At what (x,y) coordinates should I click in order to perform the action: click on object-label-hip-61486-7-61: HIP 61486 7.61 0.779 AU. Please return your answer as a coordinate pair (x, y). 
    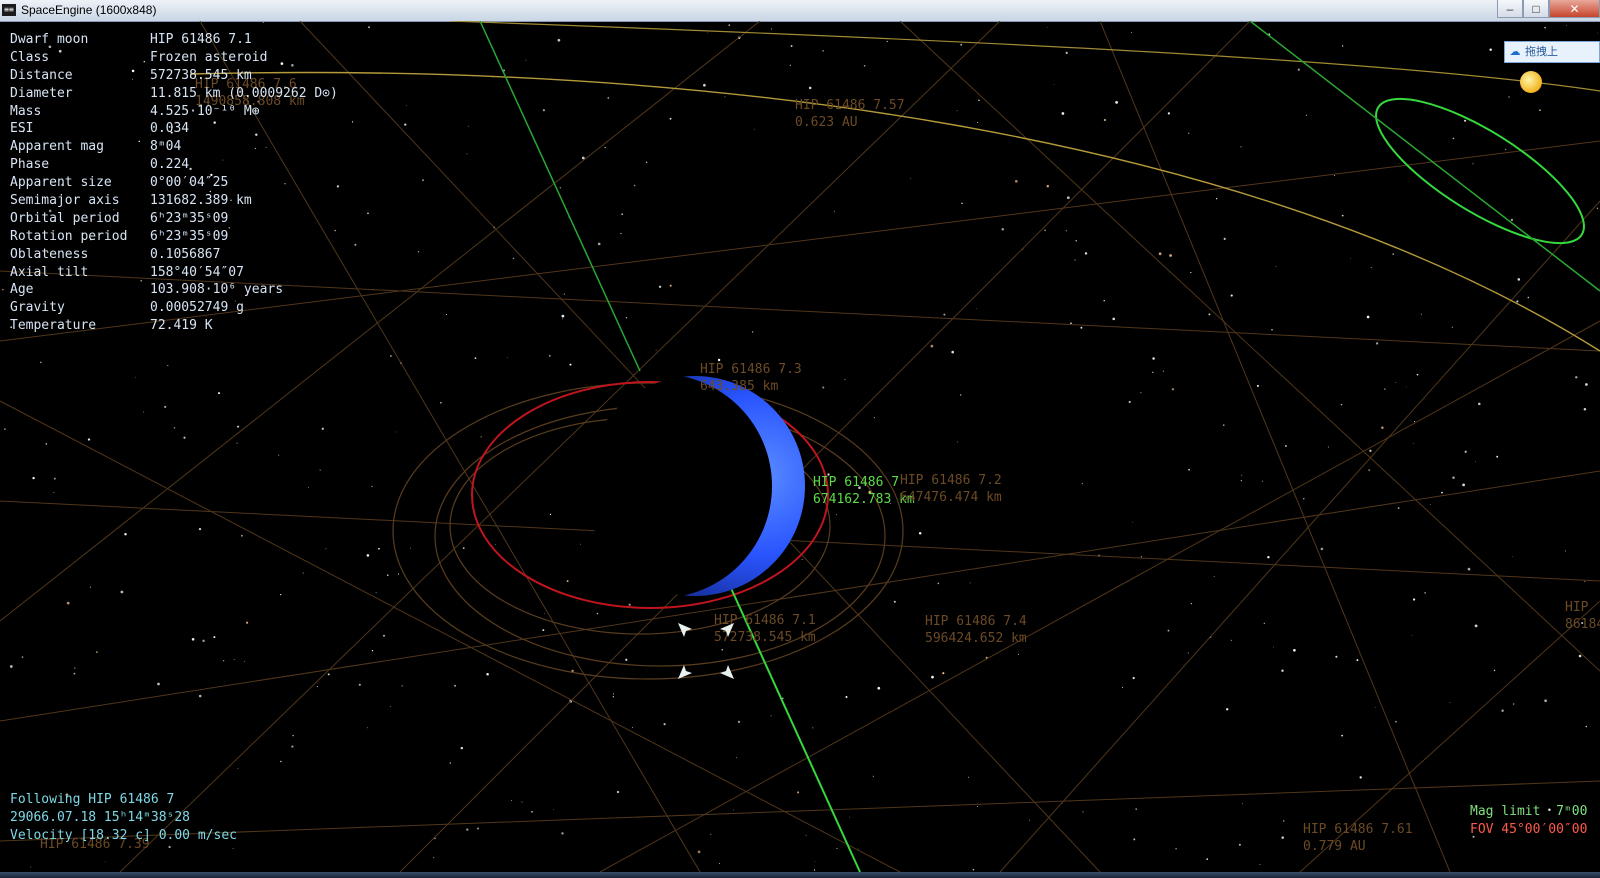
    Looking at the image, I should click on (1358, 838).